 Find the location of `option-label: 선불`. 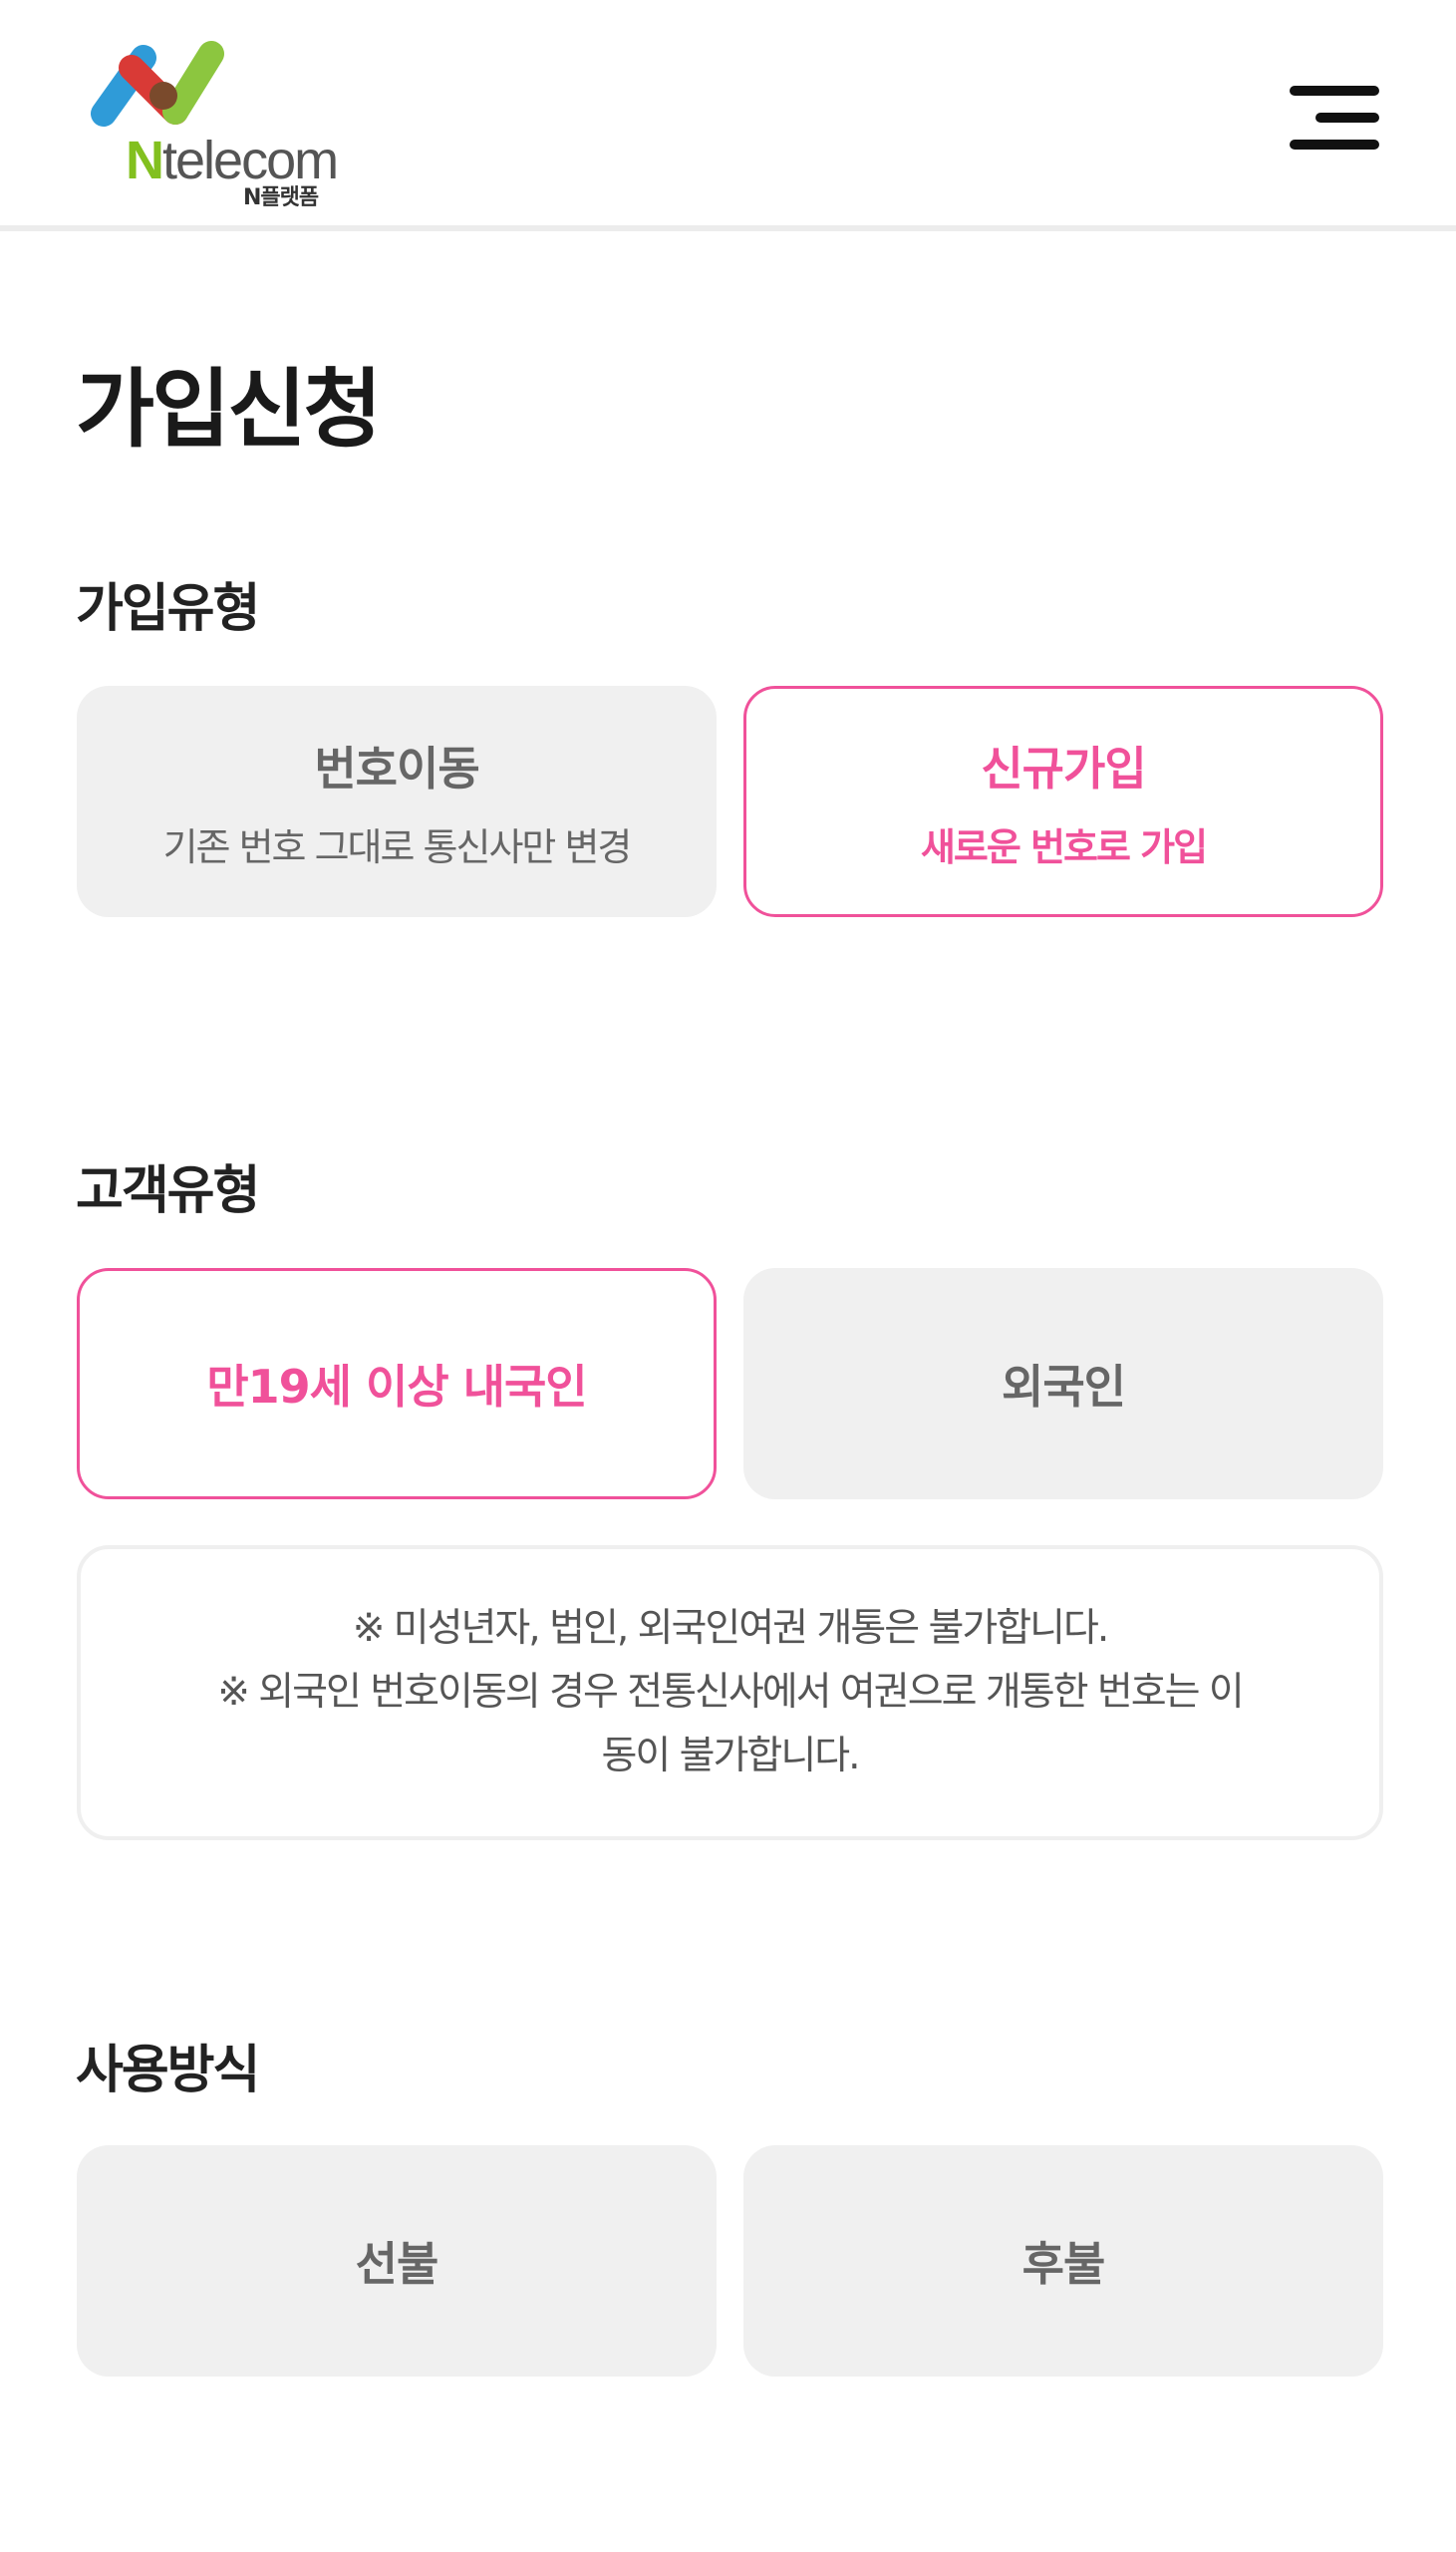

option-label: 선불 is located at coordinates (397, 2264).